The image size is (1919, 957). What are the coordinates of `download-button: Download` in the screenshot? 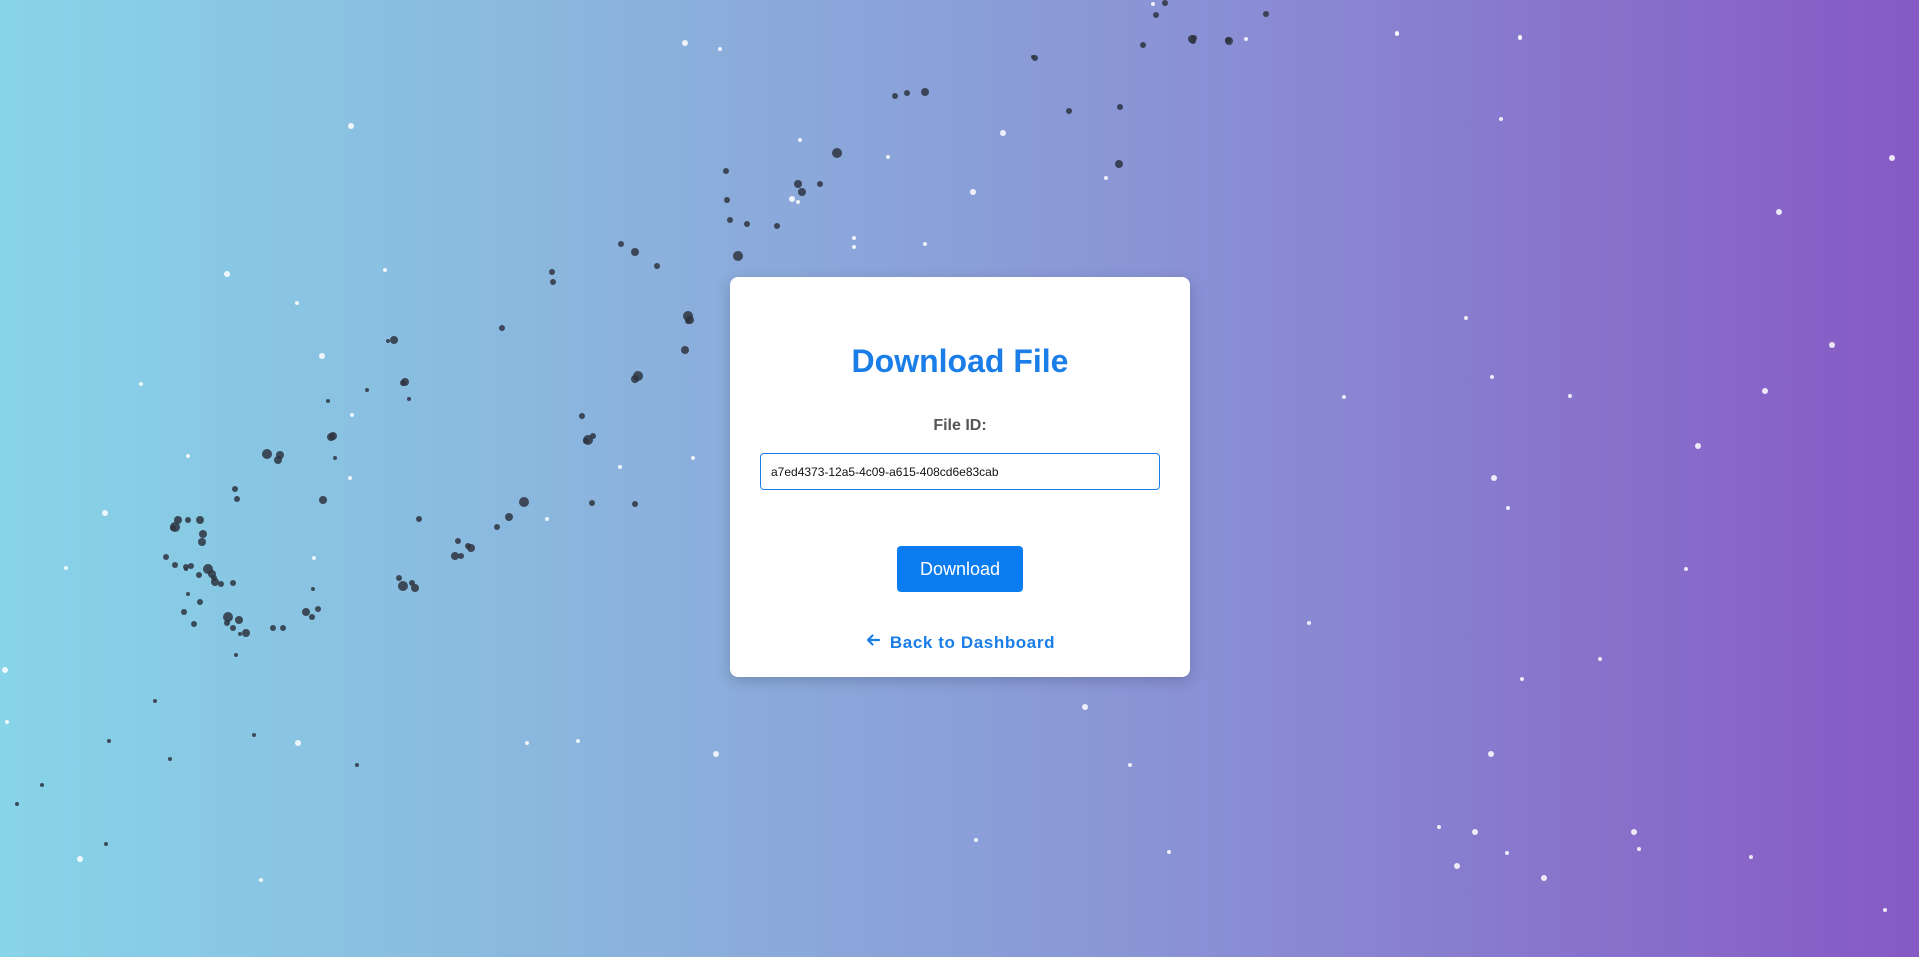 It's located at (960, 569).